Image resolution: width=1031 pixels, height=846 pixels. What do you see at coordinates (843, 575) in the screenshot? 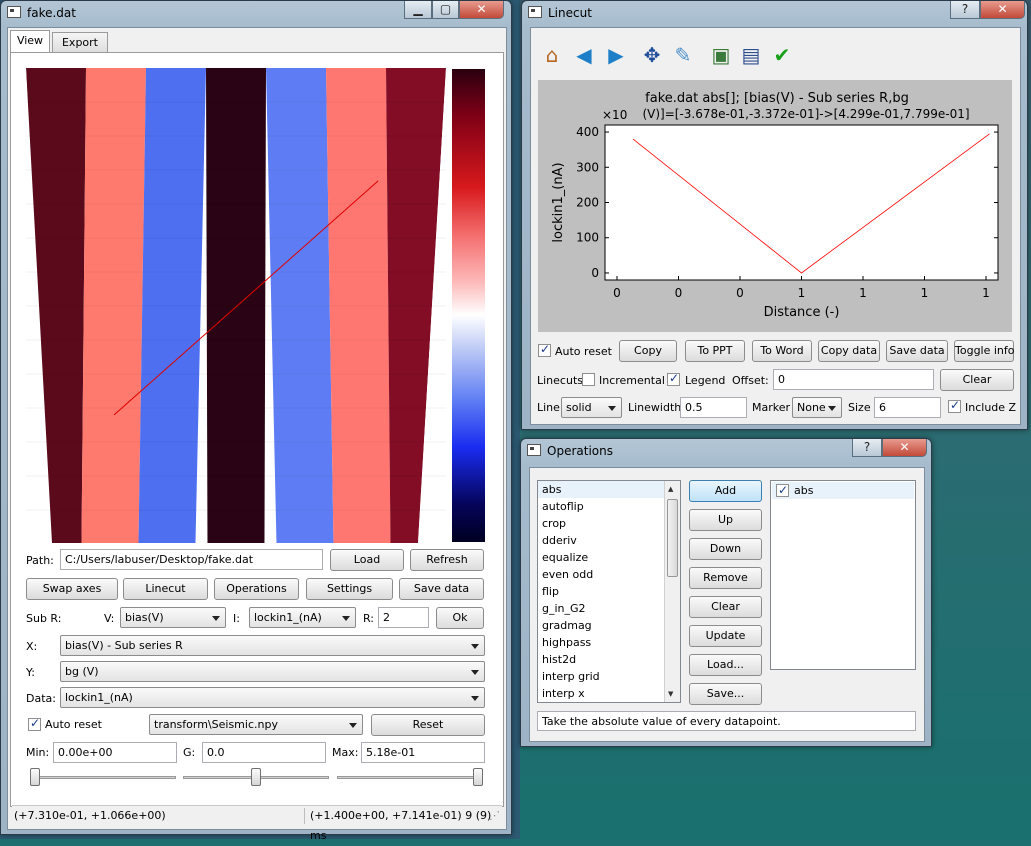
I see `applied-operations-list: abs` at bounding box center [843, 575].